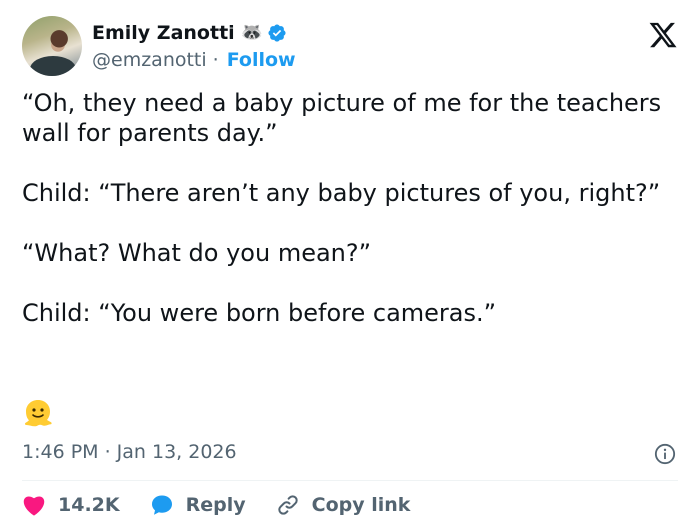 The height and width of the screenshot is (532, 700). What do you see at coordinates (38, 413) in the screenshot?
I see `melting-face-icon` at bounding box center [38, 413].